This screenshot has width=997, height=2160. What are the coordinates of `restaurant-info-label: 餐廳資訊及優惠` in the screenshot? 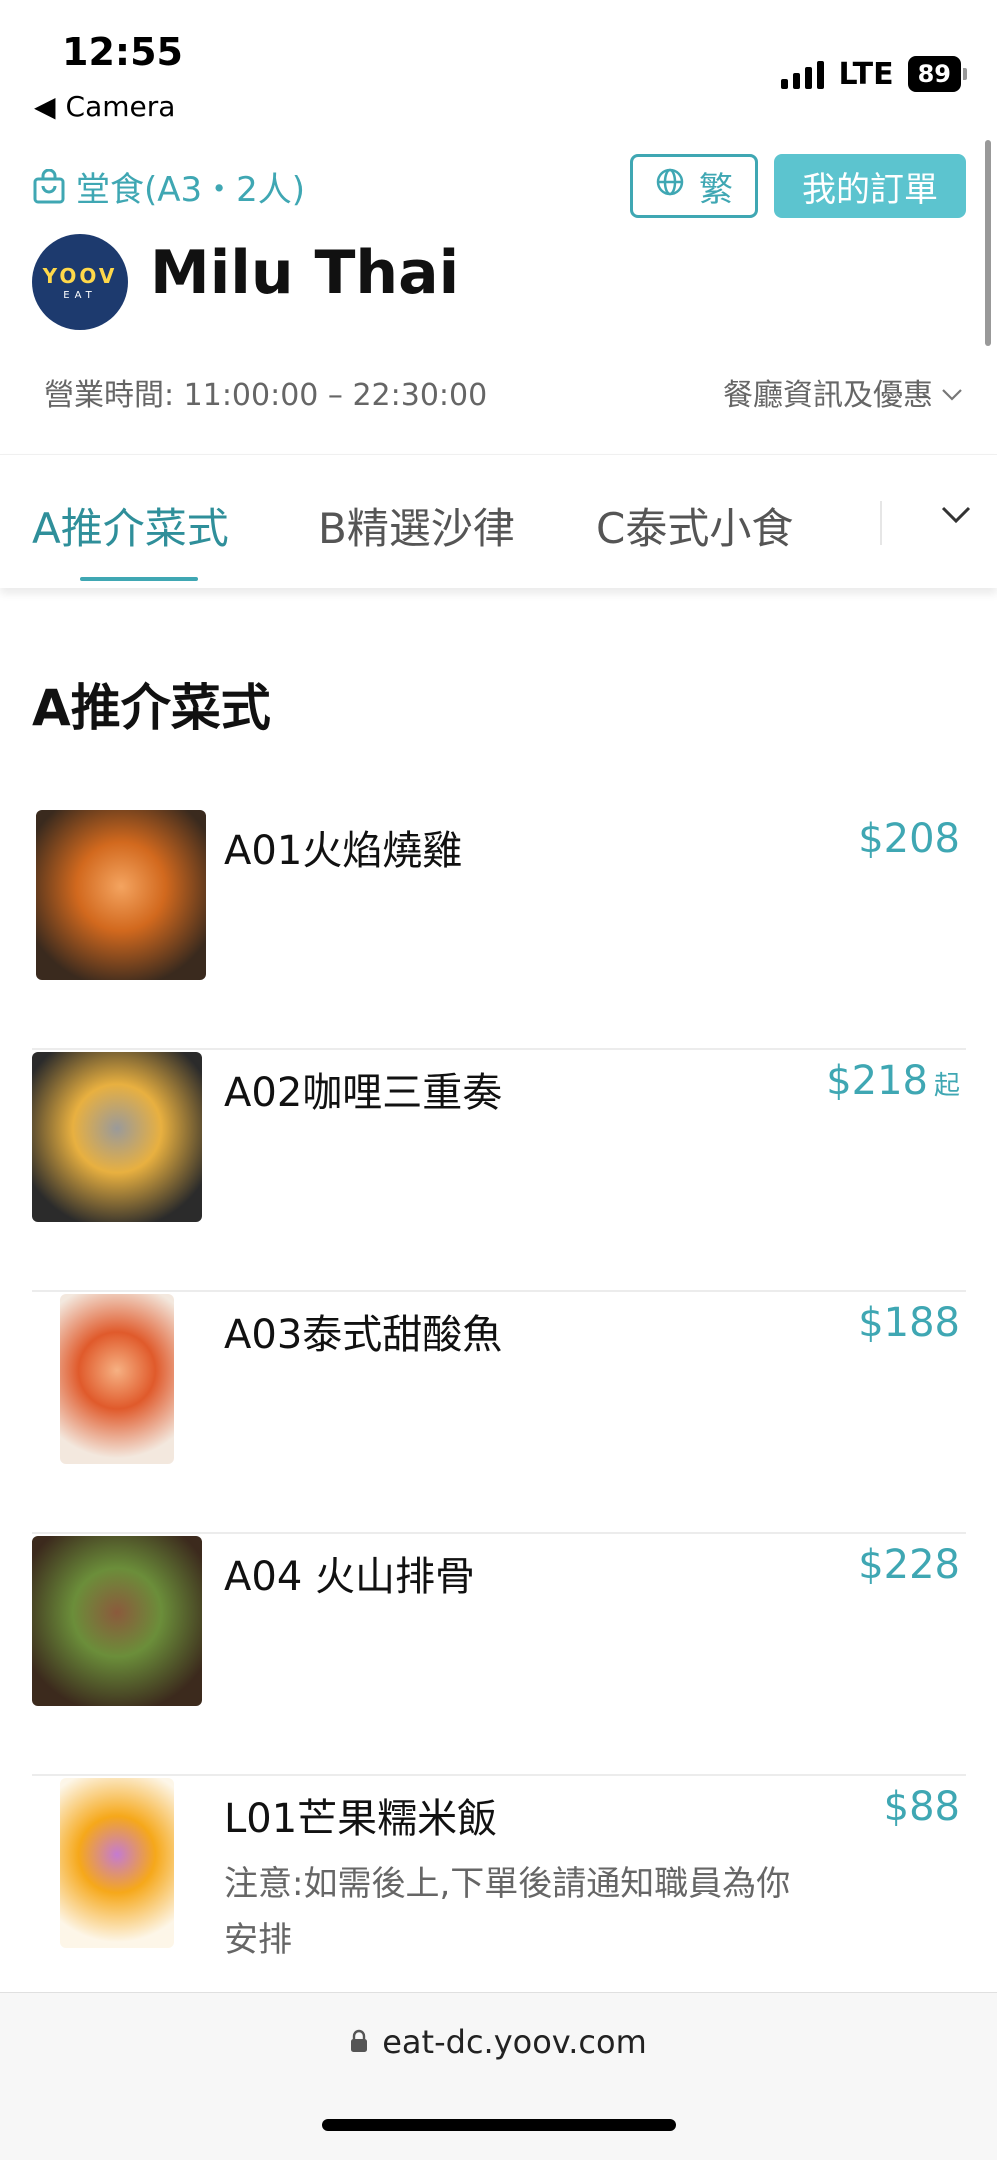 It's located at (828, 395).